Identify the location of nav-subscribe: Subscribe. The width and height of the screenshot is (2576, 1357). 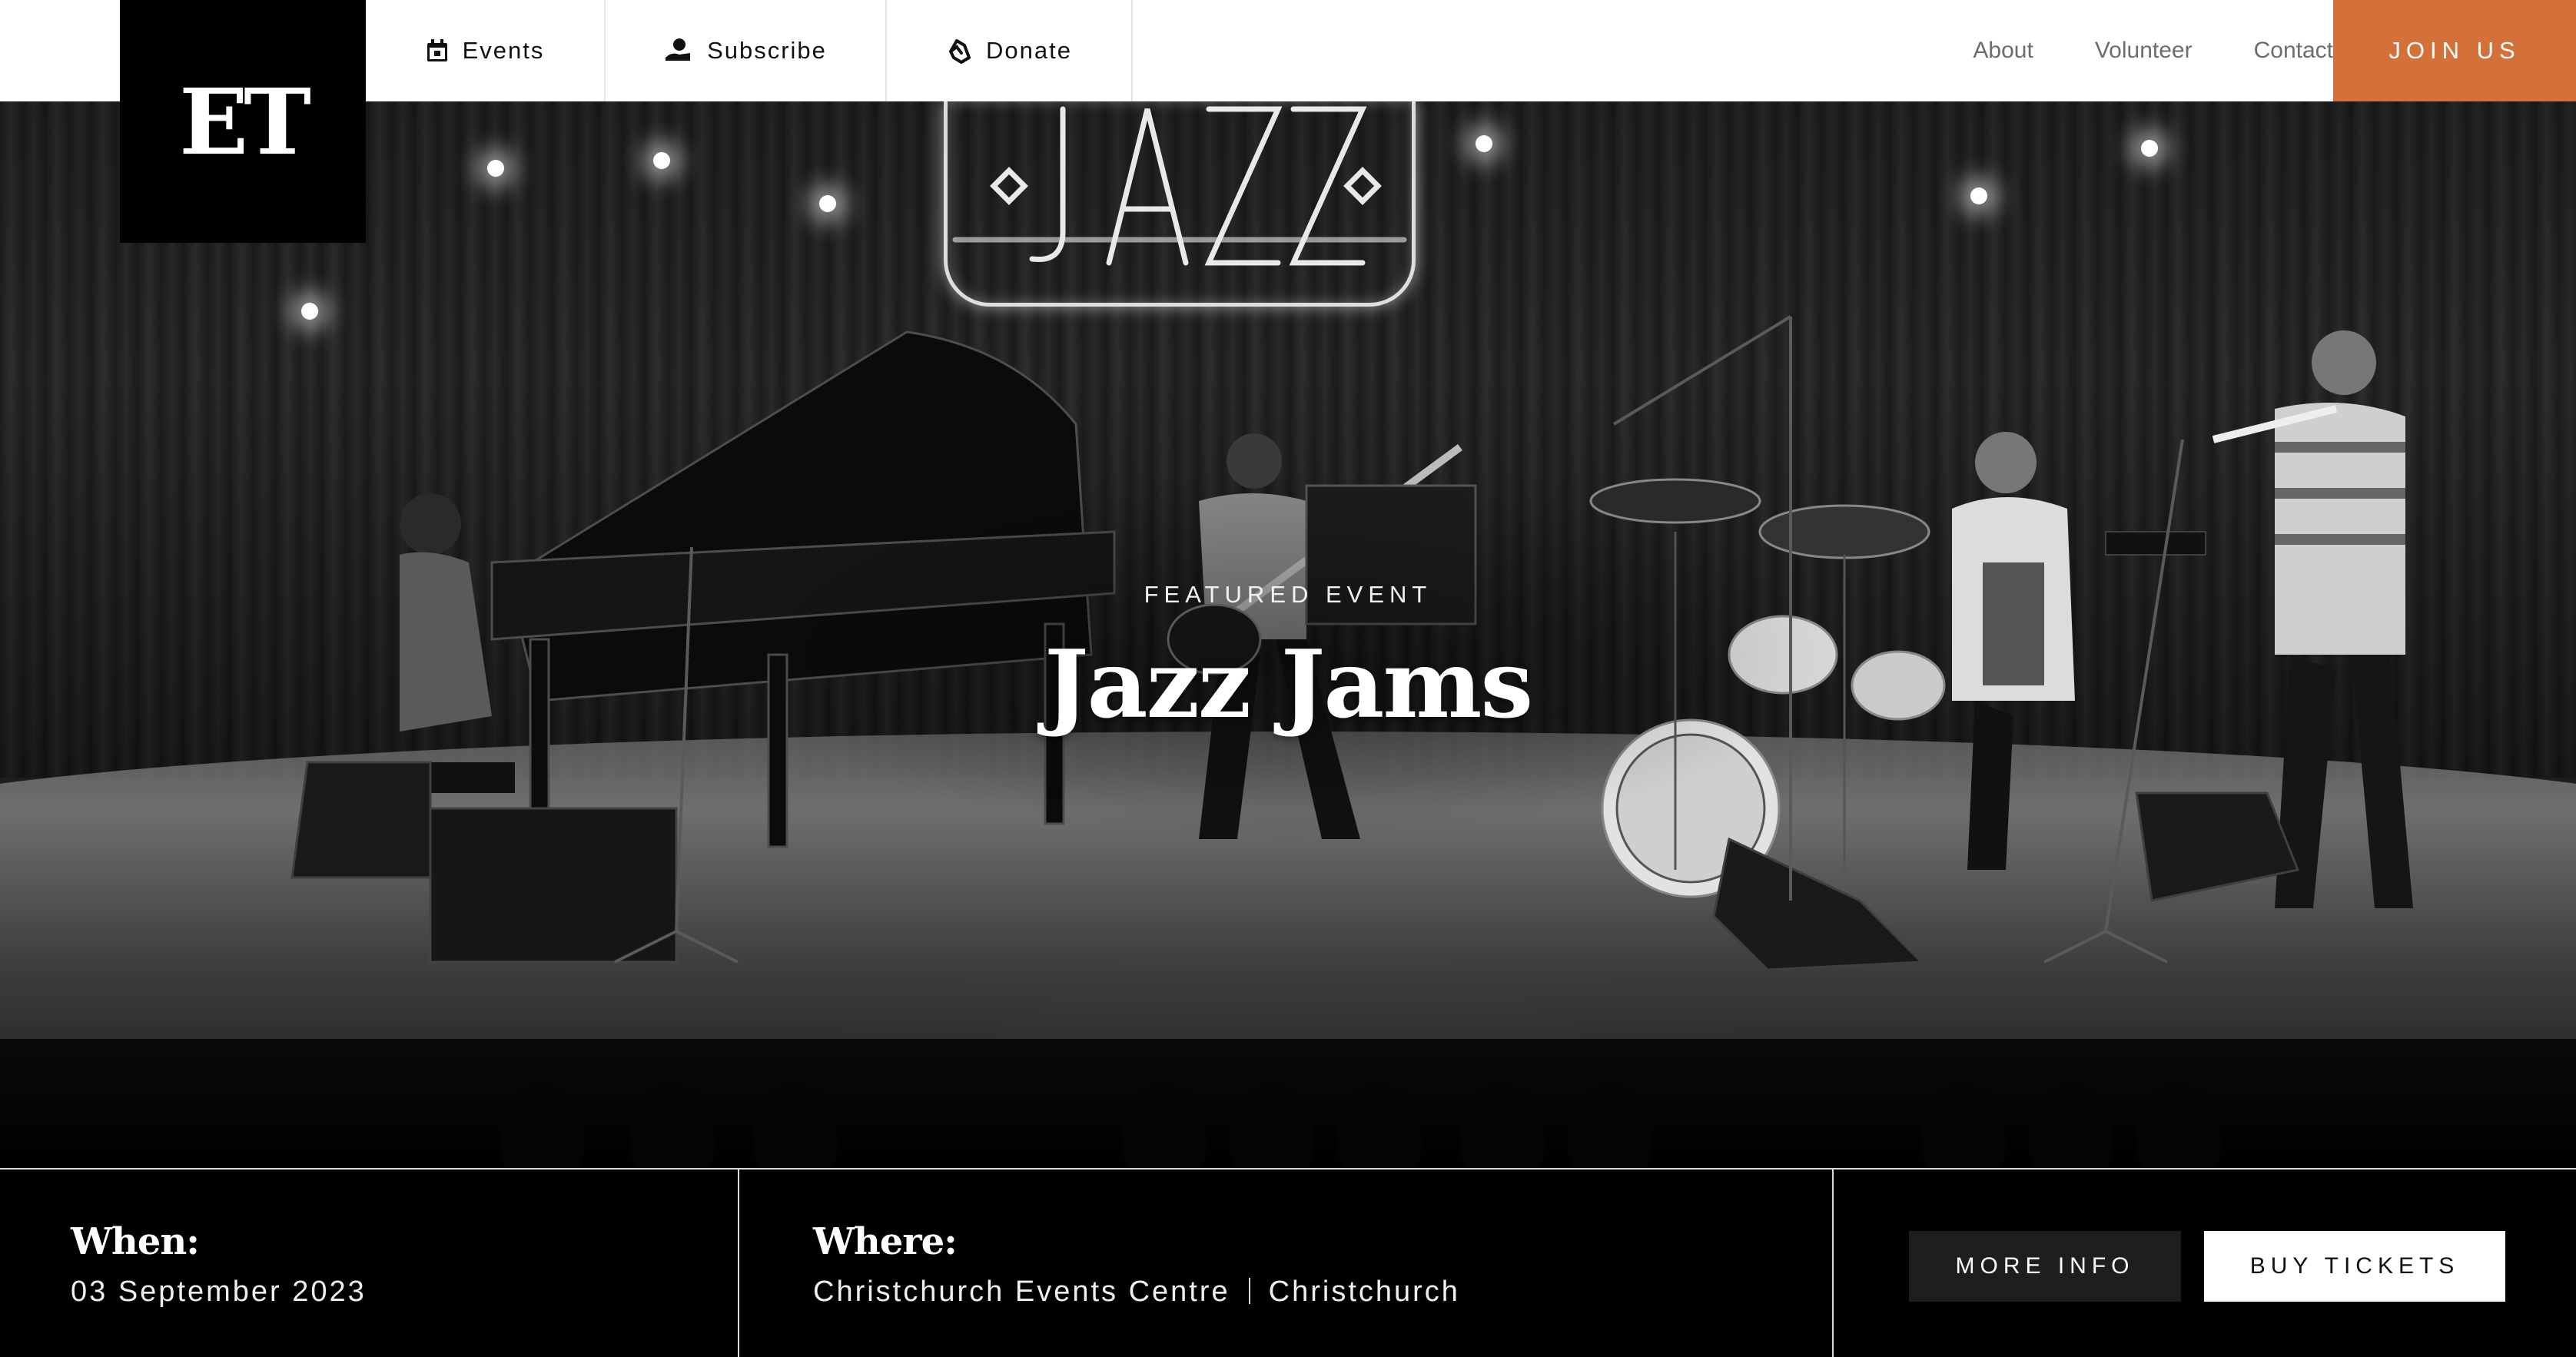
(746, 50).